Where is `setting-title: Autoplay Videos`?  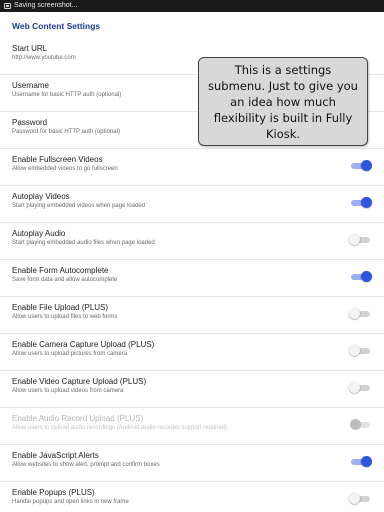 setting-title: Autoplay Videos is located at coordinates (41, 196).